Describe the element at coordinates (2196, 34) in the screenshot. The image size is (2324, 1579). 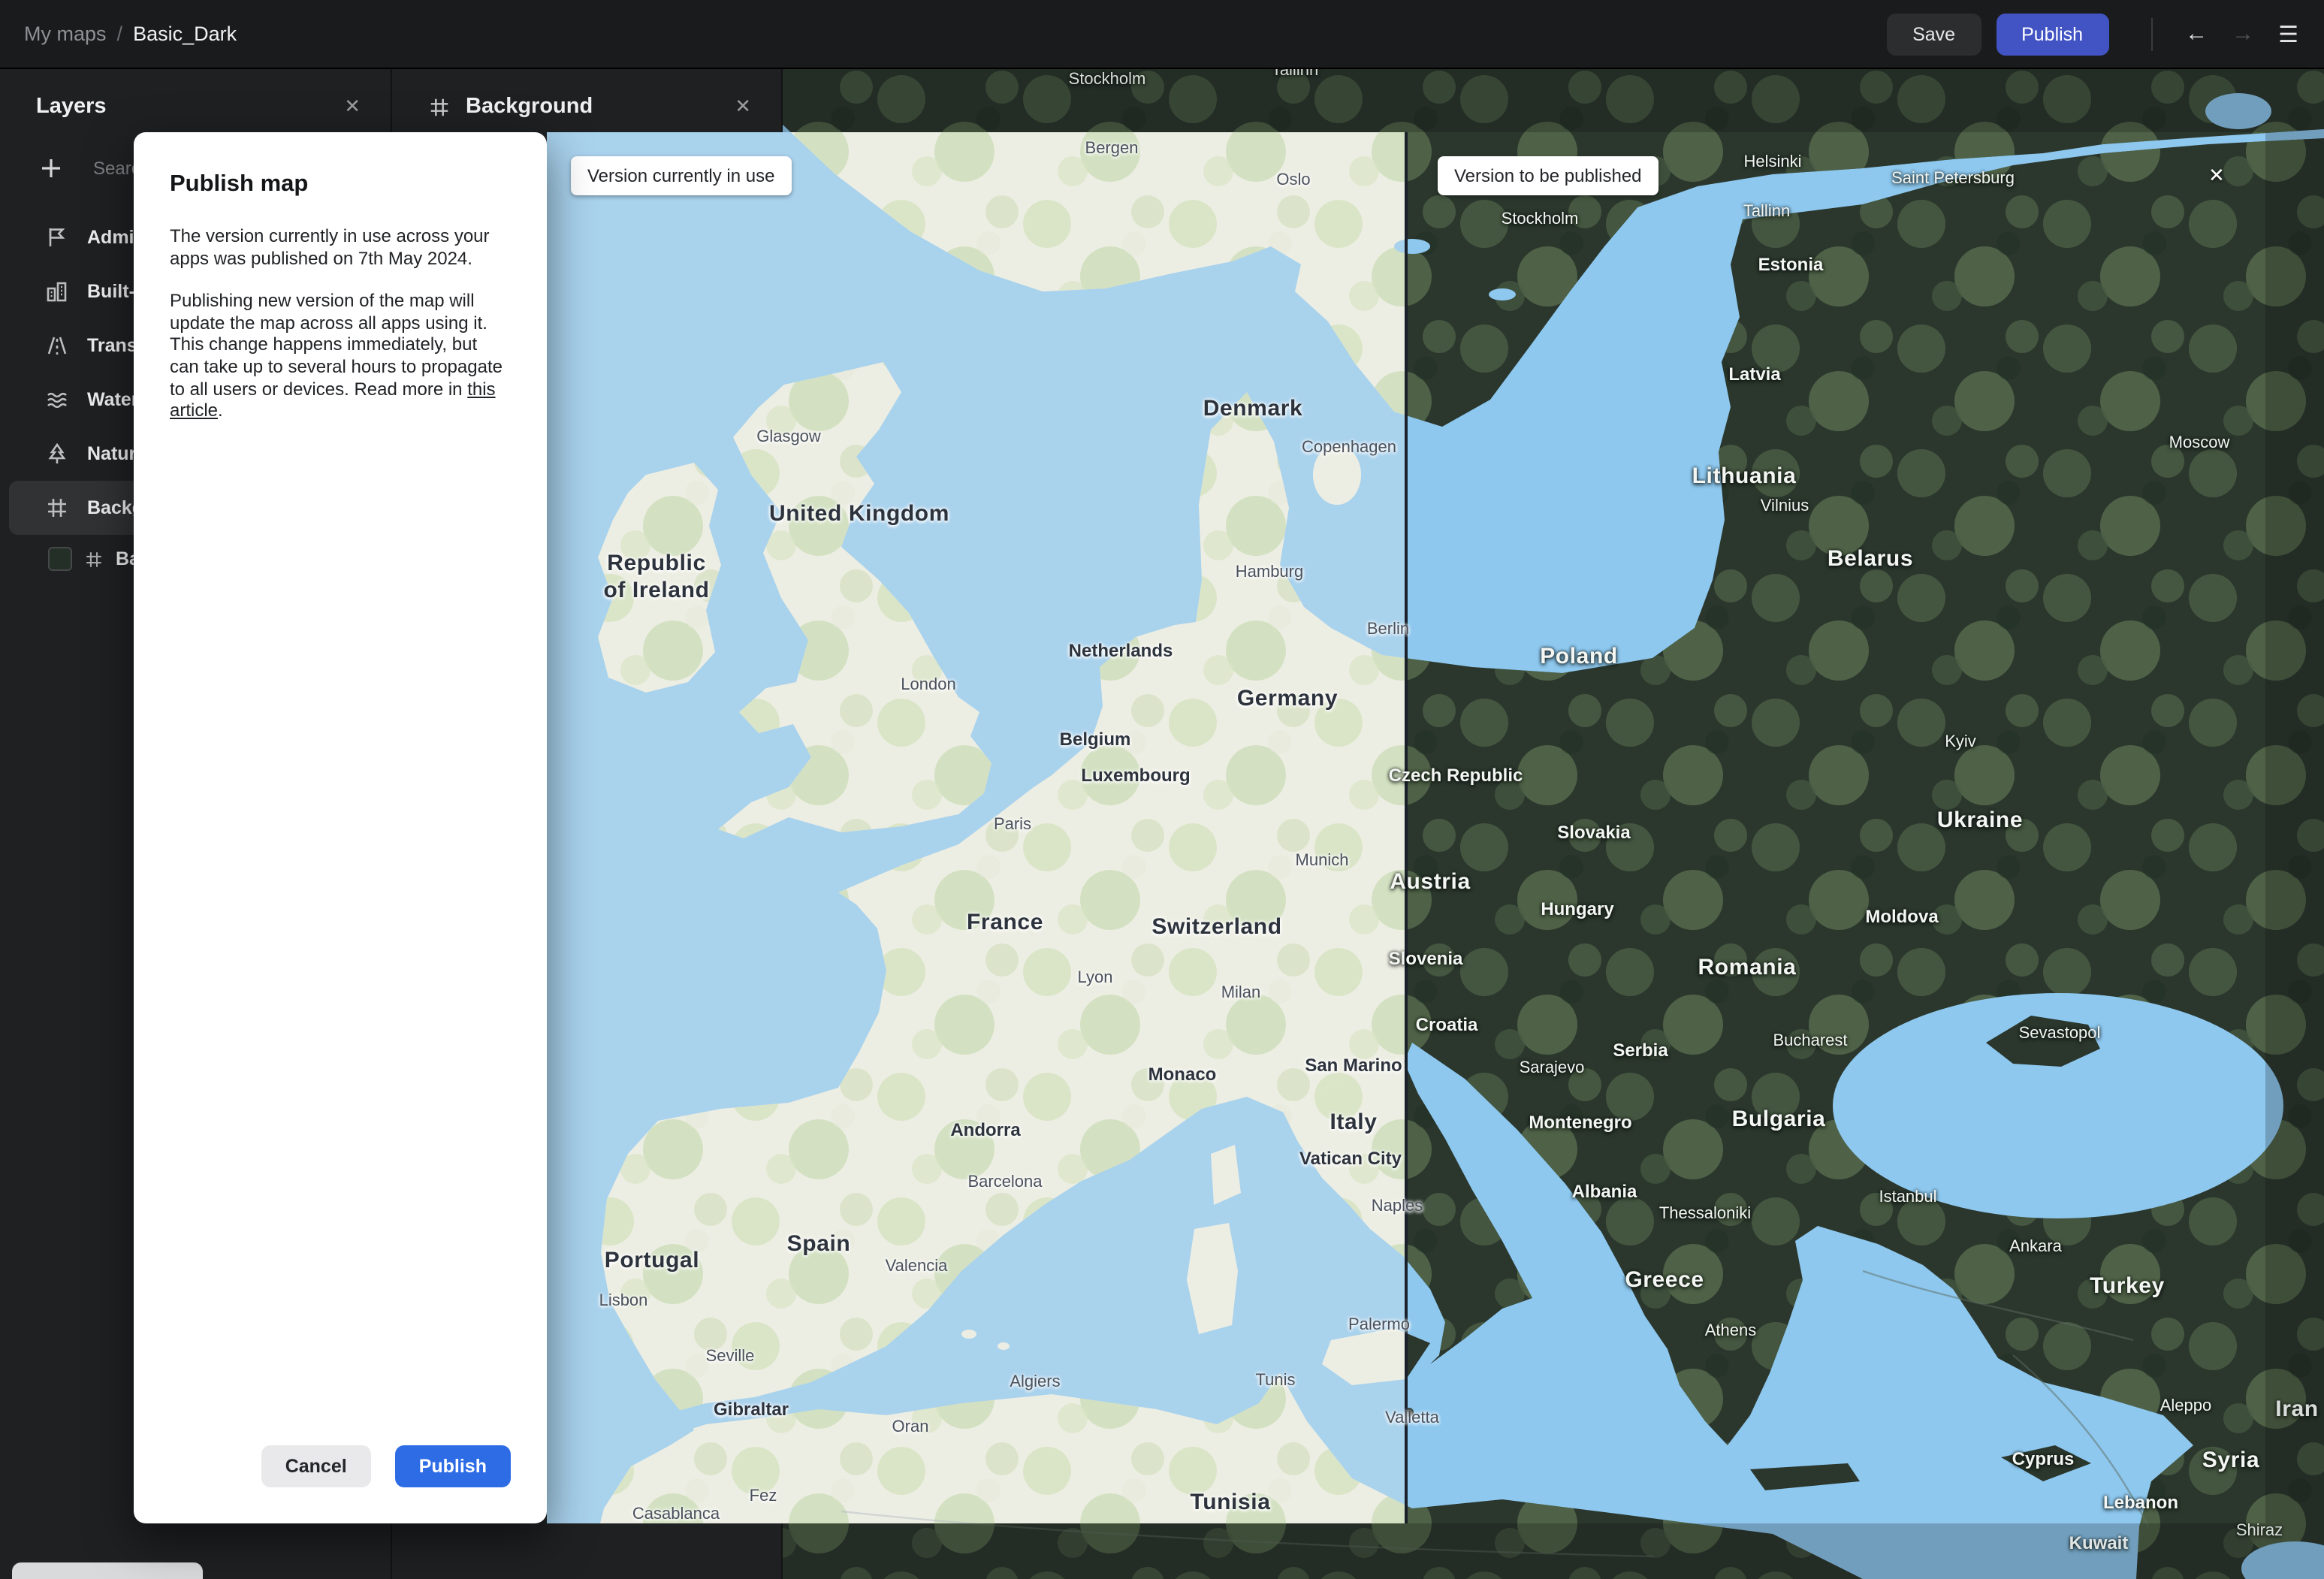
I see `undo-arrow-icon: ←` at that location.